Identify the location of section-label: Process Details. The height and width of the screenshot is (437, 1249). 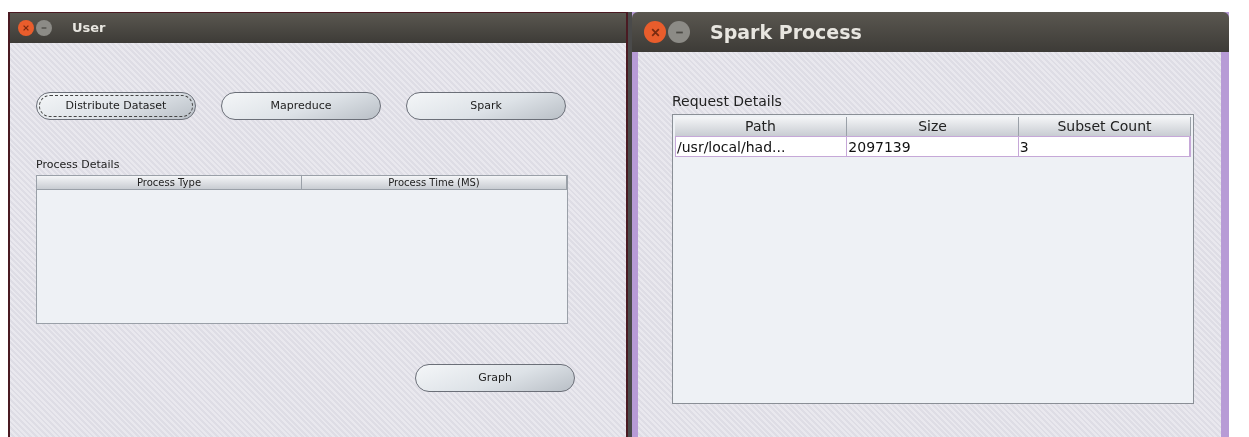
(78, 165).